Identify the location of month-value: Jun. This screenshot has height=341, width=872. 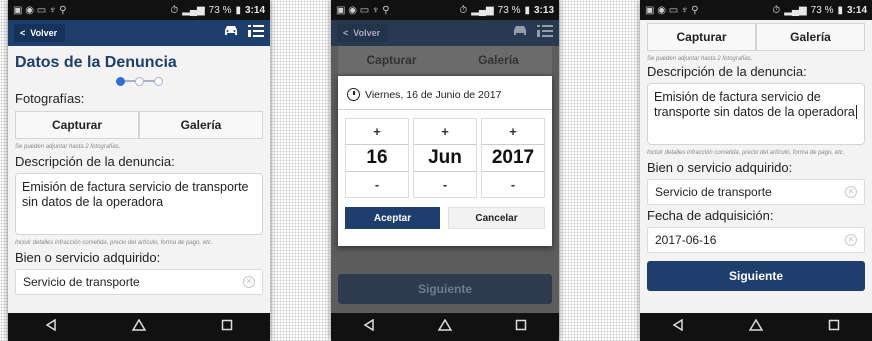
(445, 158).